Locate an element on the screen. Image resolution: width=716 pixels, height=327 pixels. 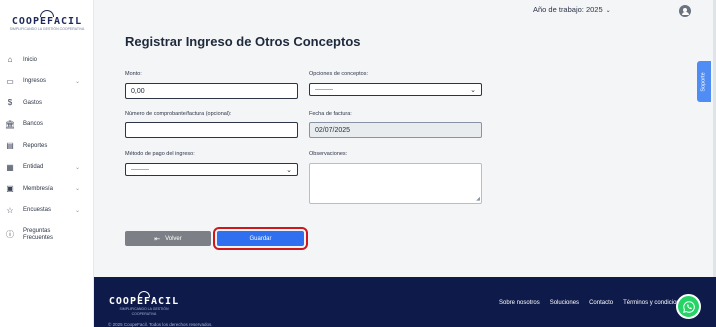
whatsapp-icon is located at coordinates (688, 306).